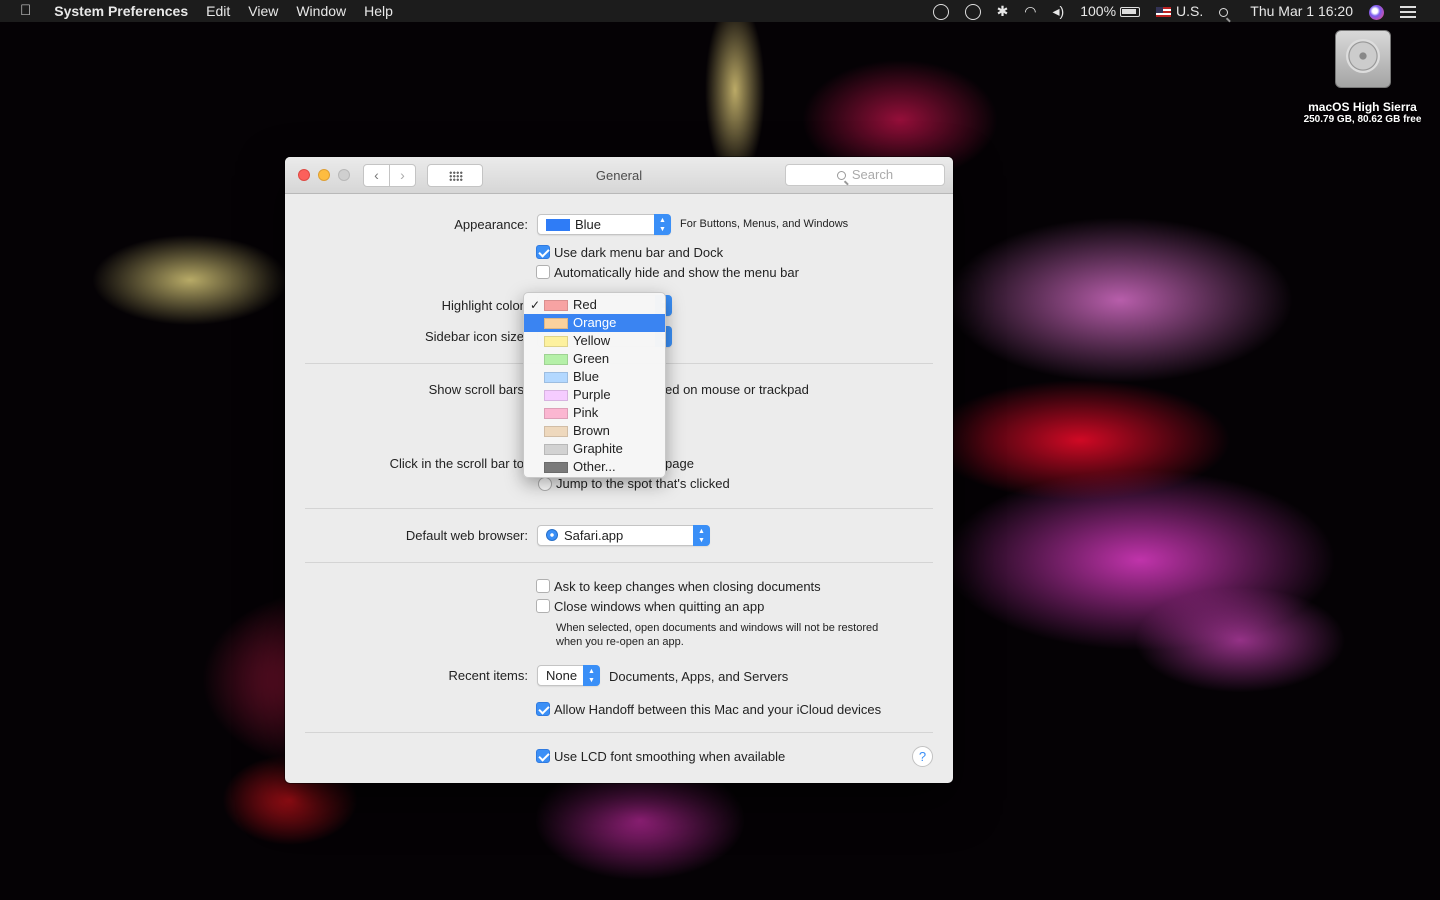 This screenshot has width=1440, height=900. I want to click on menu-window: Window, so click(321, 11).